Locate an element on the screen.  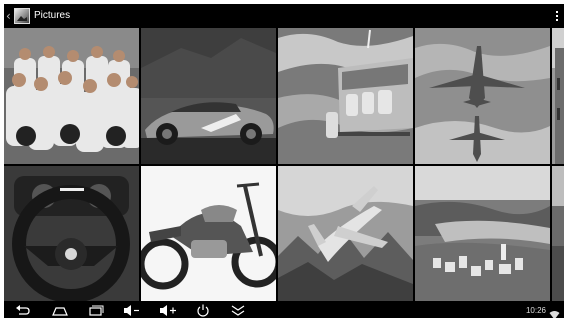
back-caret-icon: ‹ is located at coordinates (10, 16).